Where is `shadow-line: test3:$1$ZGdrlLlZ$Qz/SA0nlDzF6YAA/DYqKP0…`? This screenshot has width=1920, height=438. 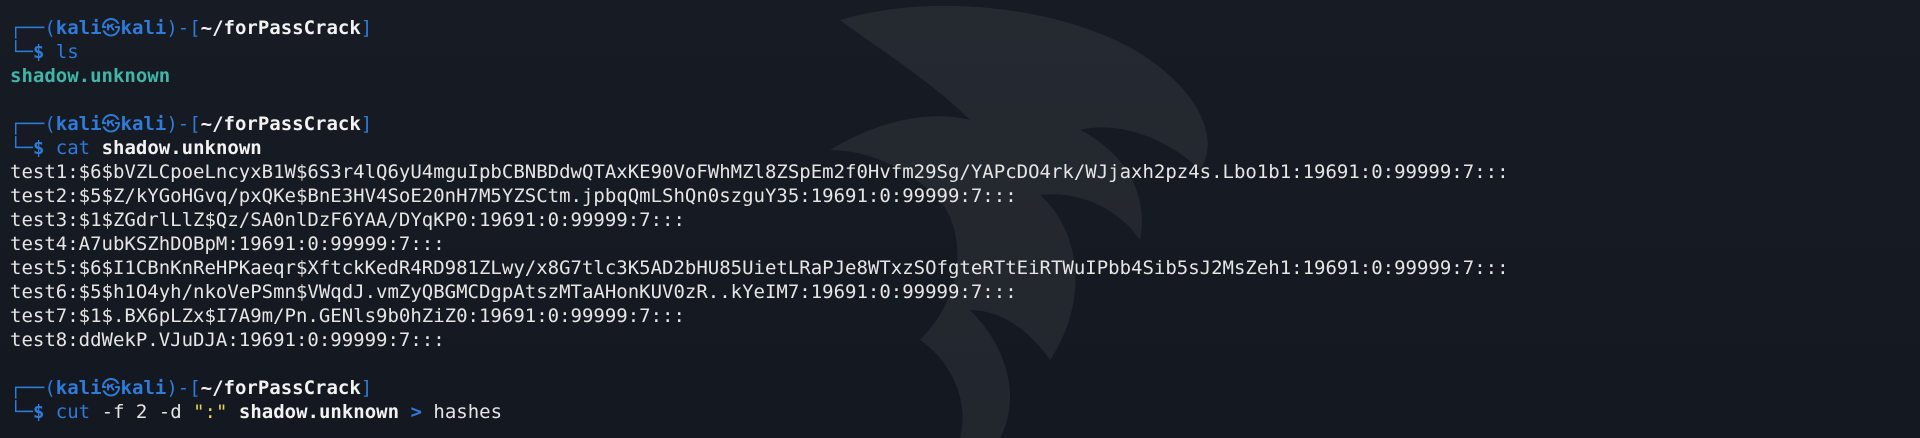 shadow-line: test3:$1$ZGdrlLlZ$Qz/SA0nlDzF6YAA/DYqKP0… is located at coordinates (347, 220).